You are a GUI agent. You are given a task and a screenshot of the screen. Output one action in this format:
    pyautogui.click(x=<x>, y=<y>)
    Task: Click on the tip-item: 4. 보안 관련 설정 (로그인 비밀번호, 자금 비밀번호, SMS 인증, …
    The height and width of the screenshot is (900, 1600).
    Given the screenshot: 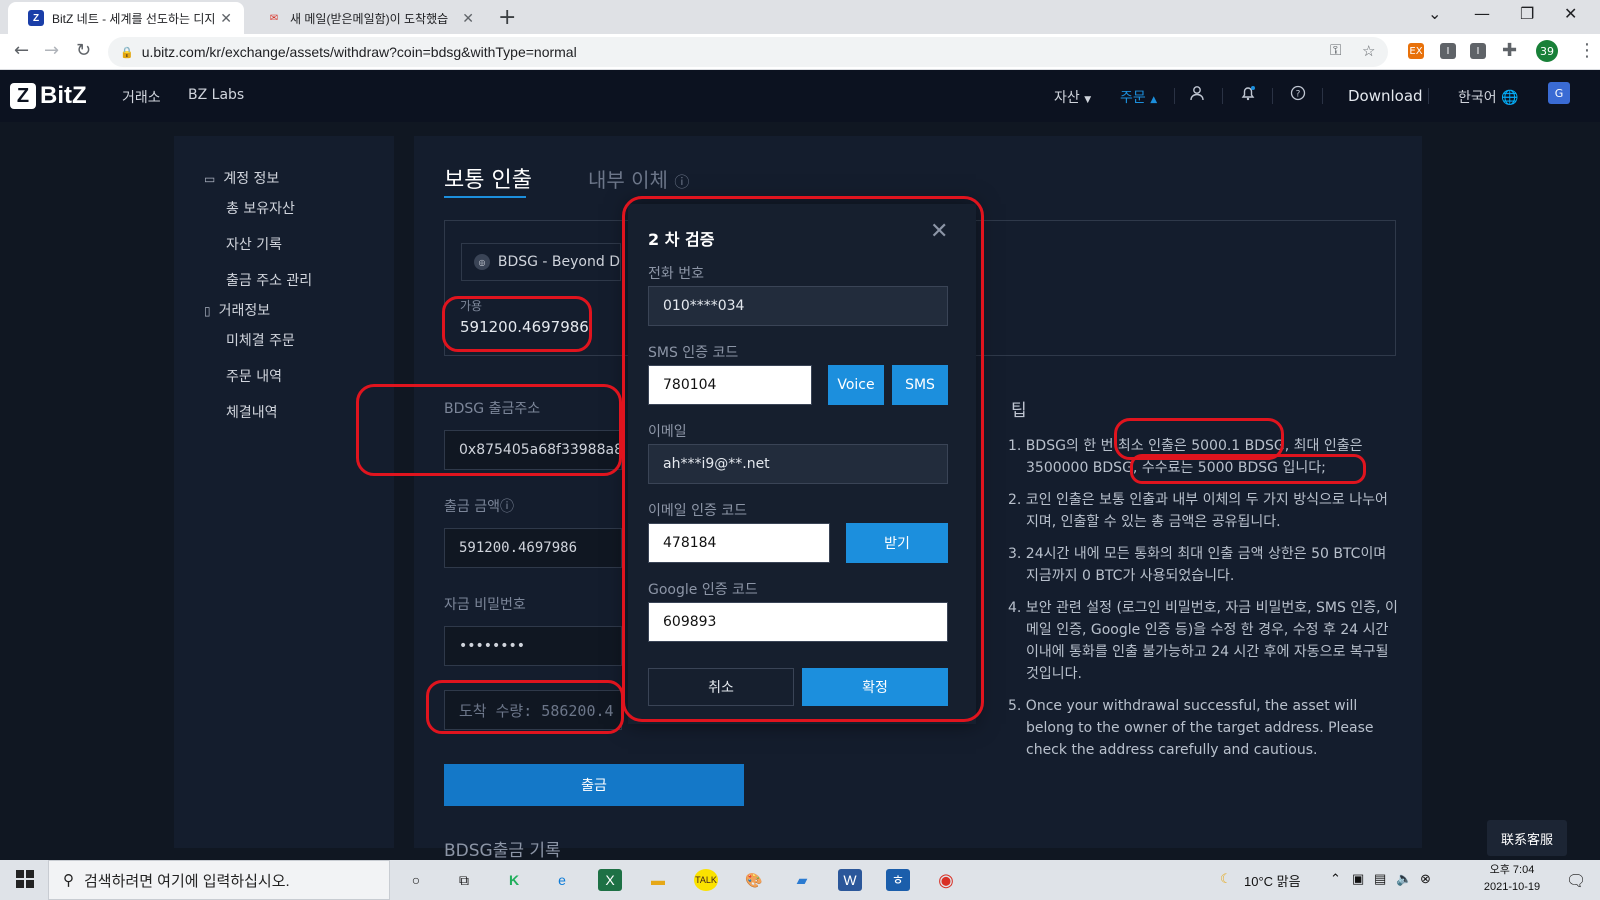 What is the action you would take?
    pyautogui.click(x=1203, y=641)
    